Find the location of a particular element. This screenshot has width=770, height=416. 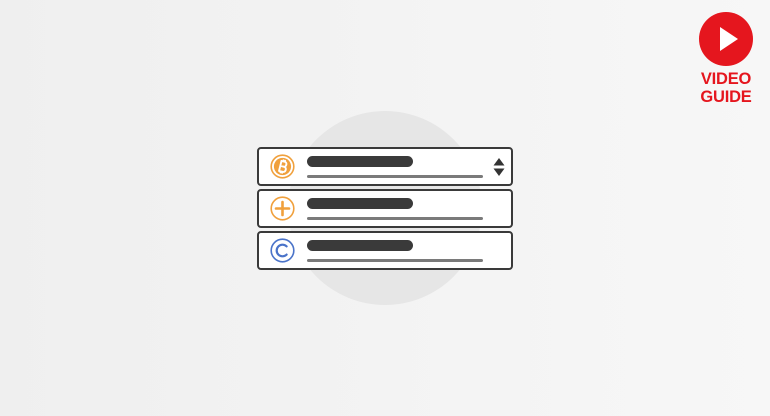

c-coin-icon is located at coordinates (282, 250).